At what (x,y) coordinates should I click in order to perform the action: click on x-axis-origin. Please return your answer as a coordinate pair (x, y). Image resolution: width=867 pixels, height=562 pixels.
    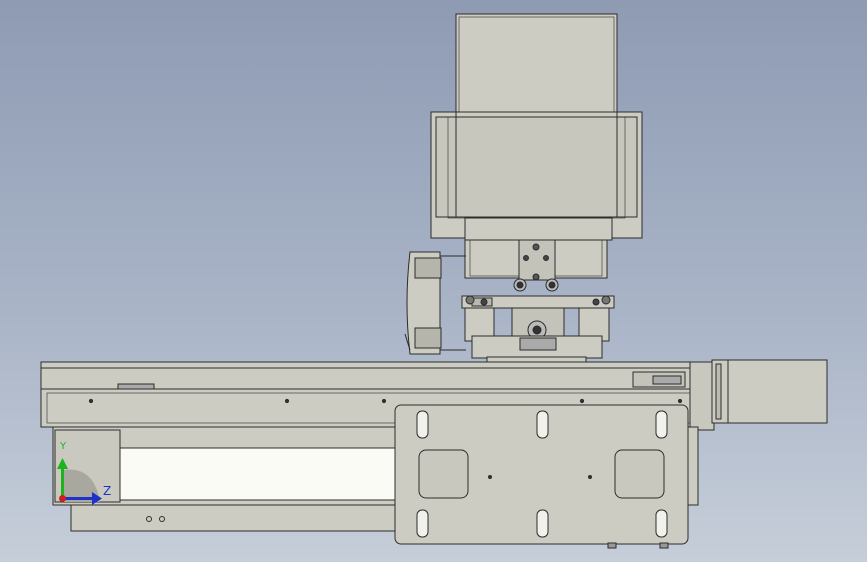
    Looking at the image, I should click on (62, 498).